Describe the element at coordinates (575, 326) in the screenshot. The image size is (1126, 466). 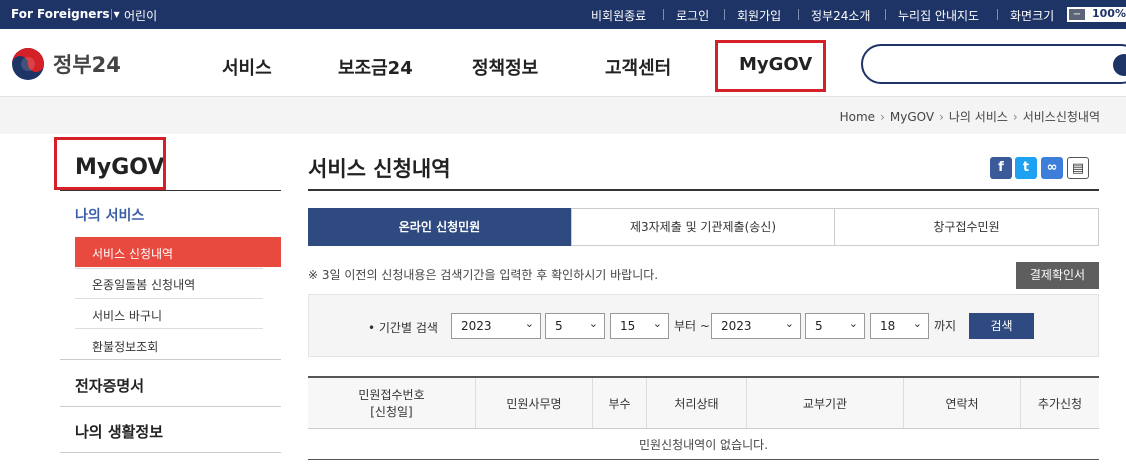
I see `from-month-select: 5 ⌄` at that location.